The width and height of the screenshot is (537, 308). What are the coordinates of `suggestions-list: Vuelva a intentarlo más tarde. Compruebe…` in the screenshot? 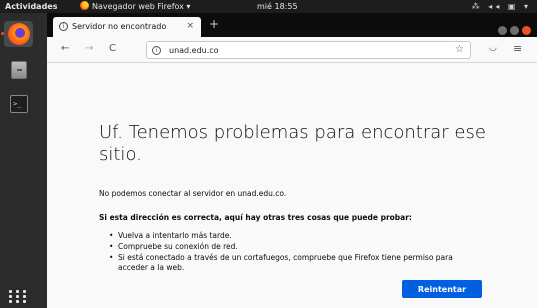 It's located at (289, 252).